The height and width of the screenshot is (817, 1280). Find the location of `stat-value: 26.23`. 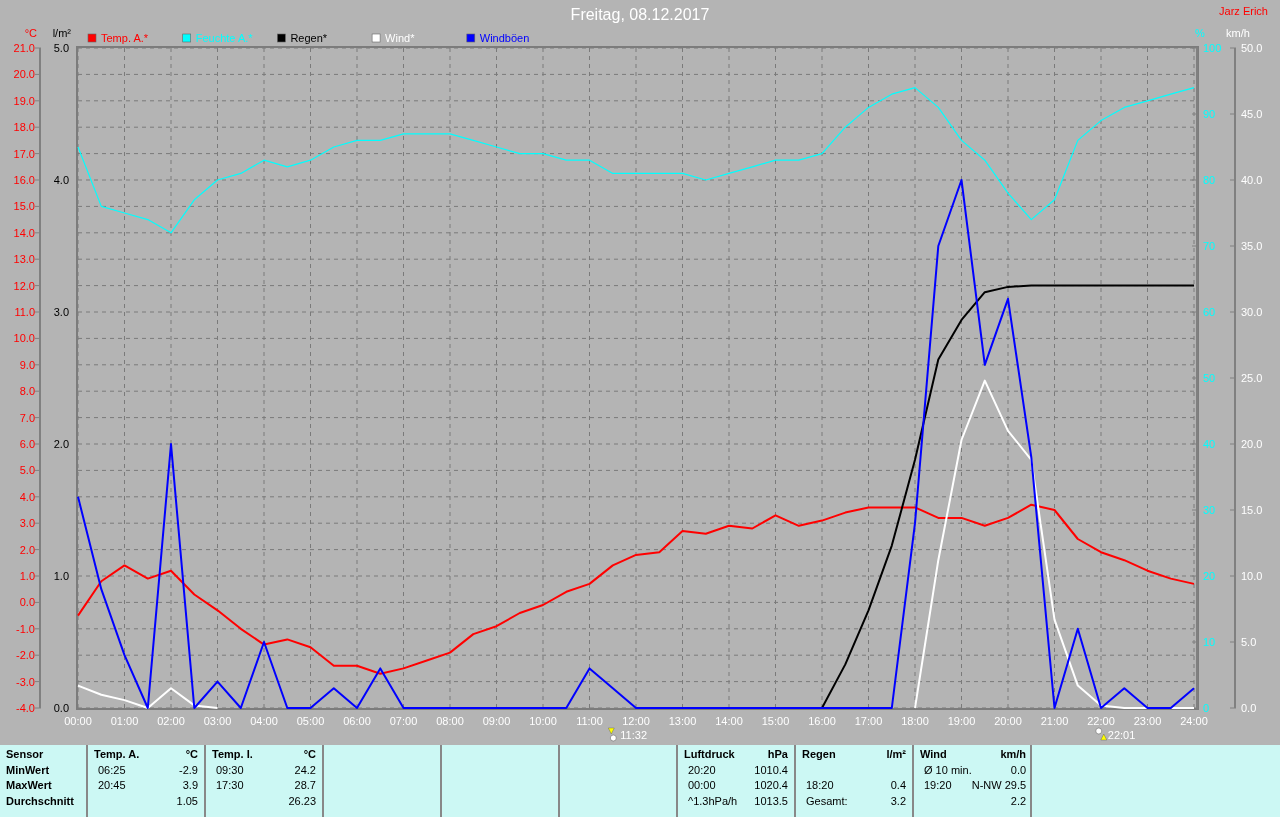

stat-value: 26.23 is located at coordinates (301, 801).